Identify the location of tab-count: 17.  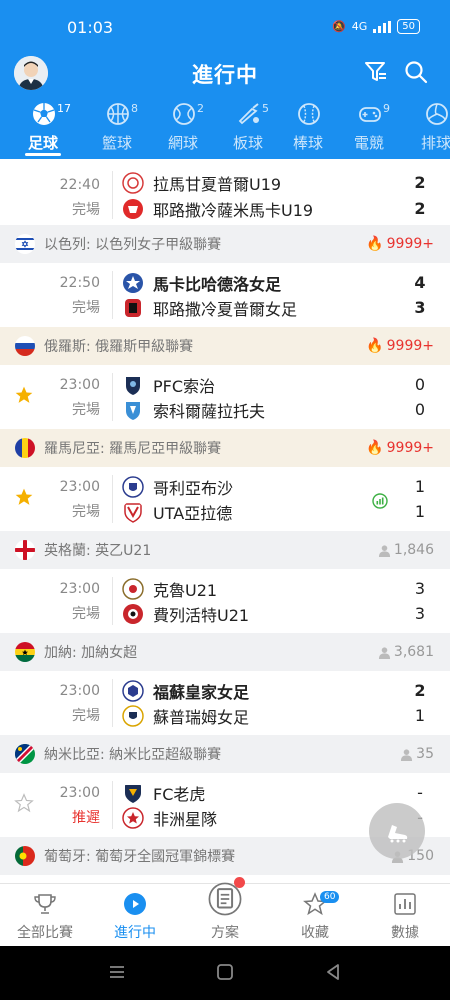
(64, 108).